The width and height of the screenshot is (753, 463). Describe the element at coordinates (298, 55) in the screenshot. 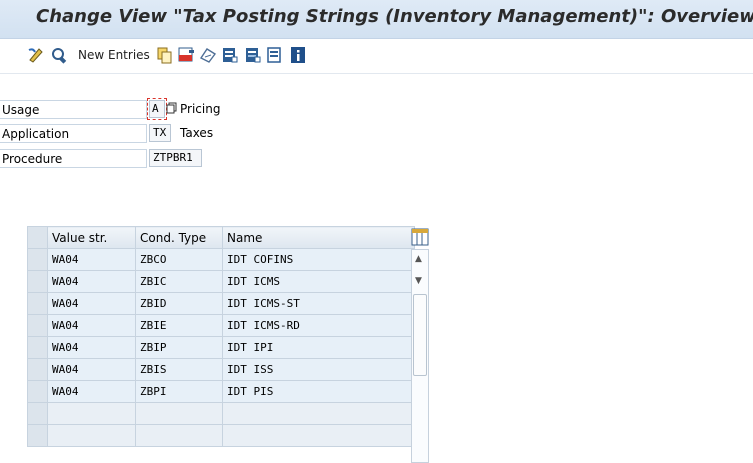

I see `info-icon` at that location.